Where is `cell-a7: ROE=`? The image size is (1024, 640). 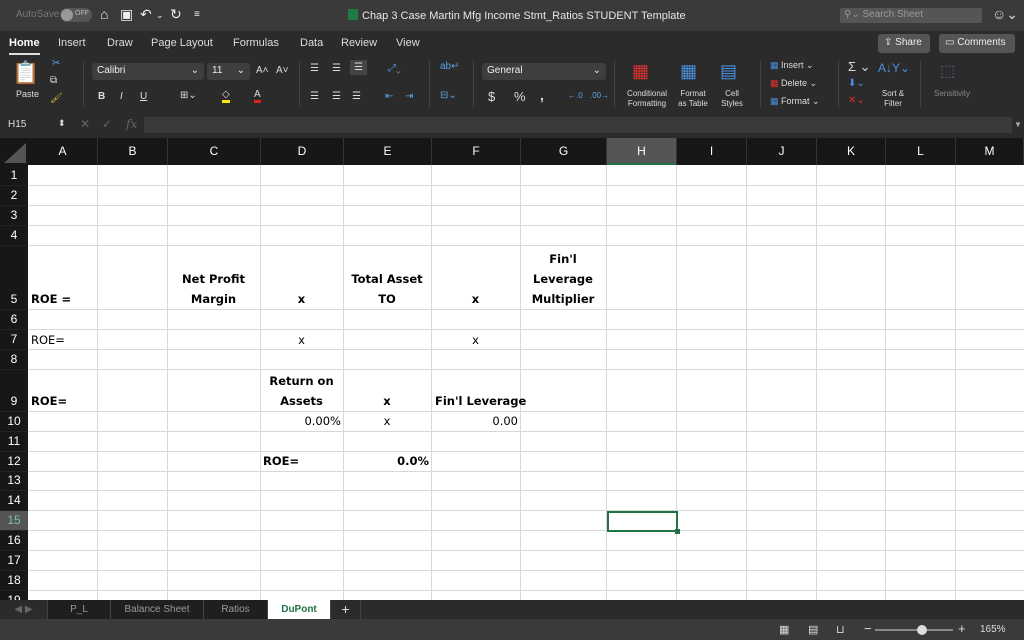
cell-a7: ROE= is located at coordinates (48, 340).